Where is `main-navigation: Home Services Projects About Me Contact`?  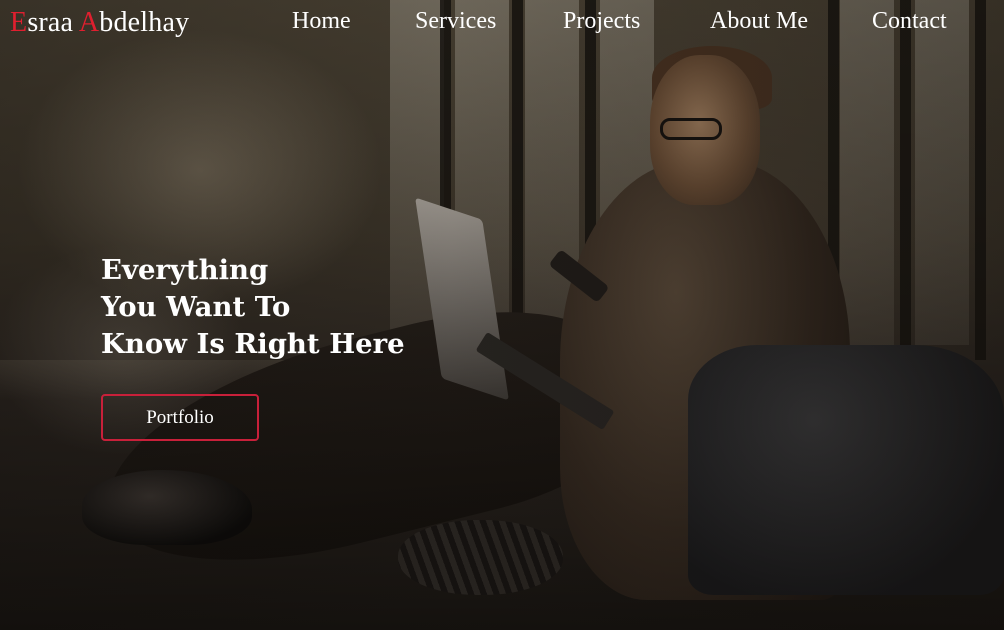 main-navigation: Home Services Projects About Me Contact is located at coordinates (502, 24).